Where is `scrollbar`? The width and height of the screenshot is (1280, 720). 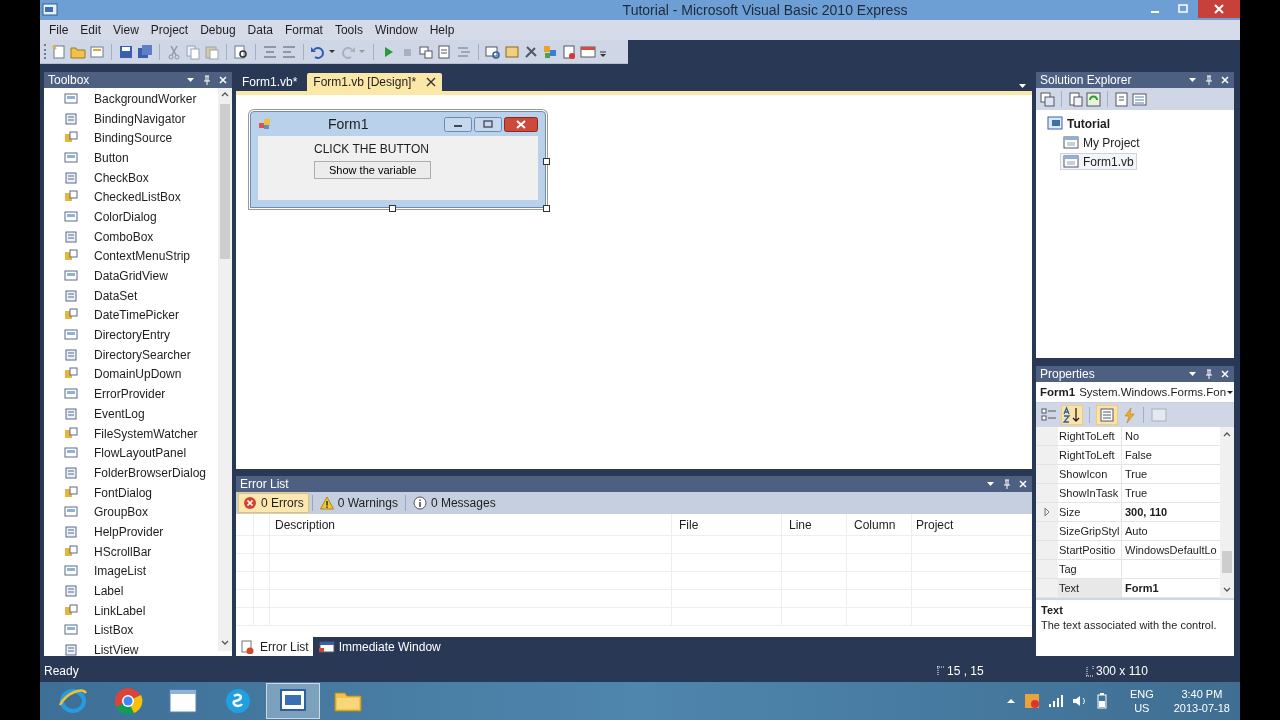 scrollbar is located at coordinates (225, 369).